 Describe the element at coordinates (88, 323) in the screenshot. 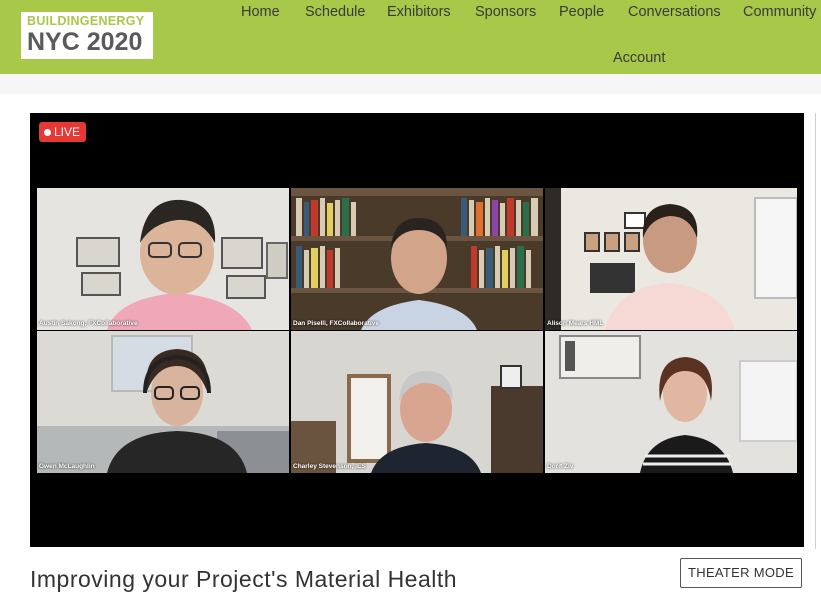

I see `participant-name: Austin Sakong, FXCollaborative` at that location.